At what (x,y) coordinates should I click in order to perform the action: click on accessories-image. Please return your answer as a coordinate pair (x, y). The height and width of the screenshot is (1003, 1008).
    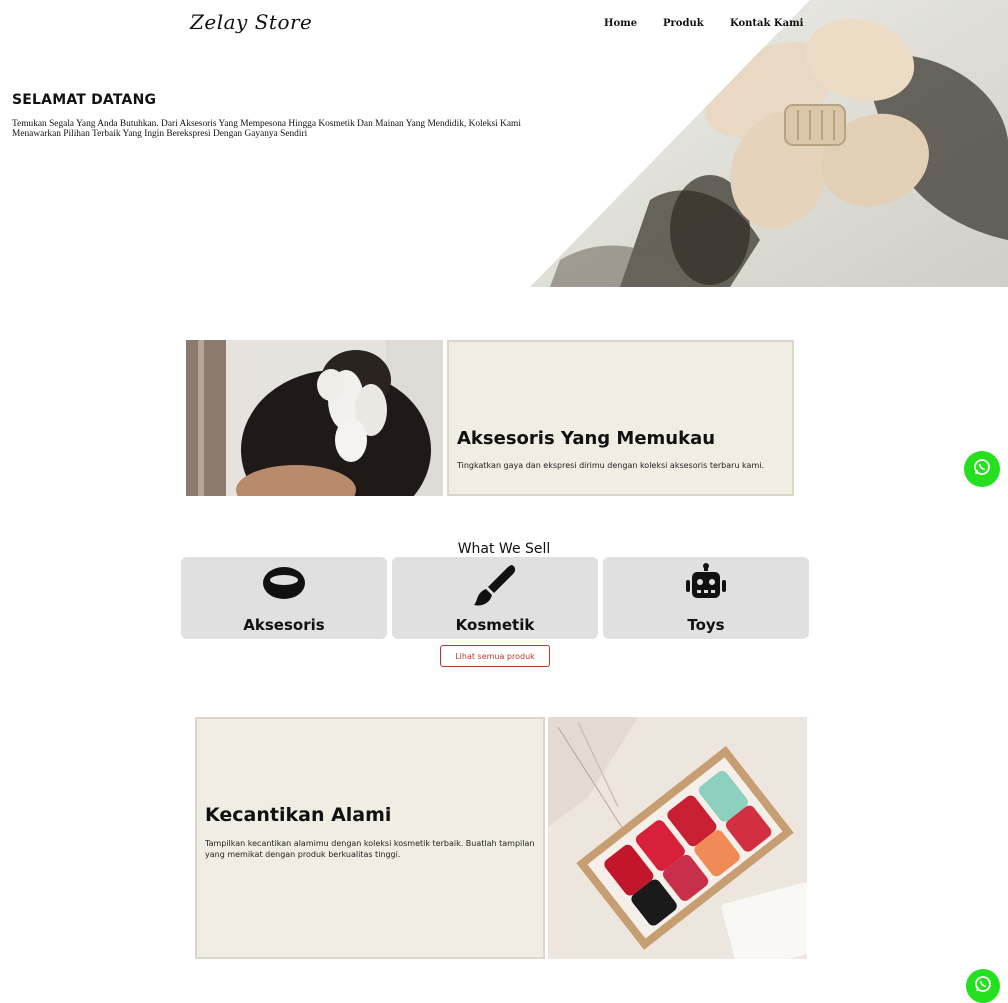
    Looking at the image, I should click on (314, 435).